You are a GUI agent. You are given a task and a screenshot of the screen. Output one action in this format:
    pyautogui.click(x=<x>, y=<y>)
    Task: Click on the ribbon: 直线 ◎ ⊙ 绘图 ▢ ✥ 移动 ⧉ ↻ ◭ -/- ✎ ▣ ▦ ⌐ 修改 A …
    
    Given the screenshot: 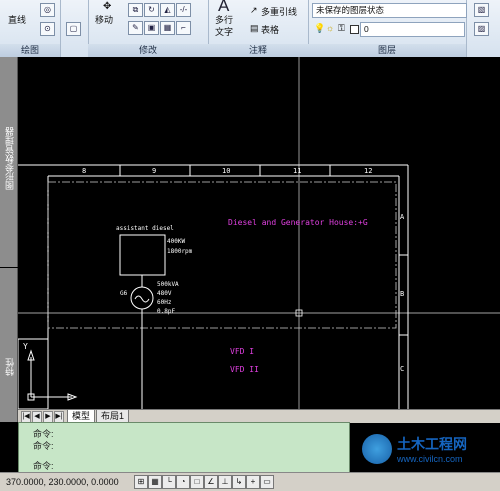 What is the action you would take?
    pyautogui.click(x=250, y=29)
    